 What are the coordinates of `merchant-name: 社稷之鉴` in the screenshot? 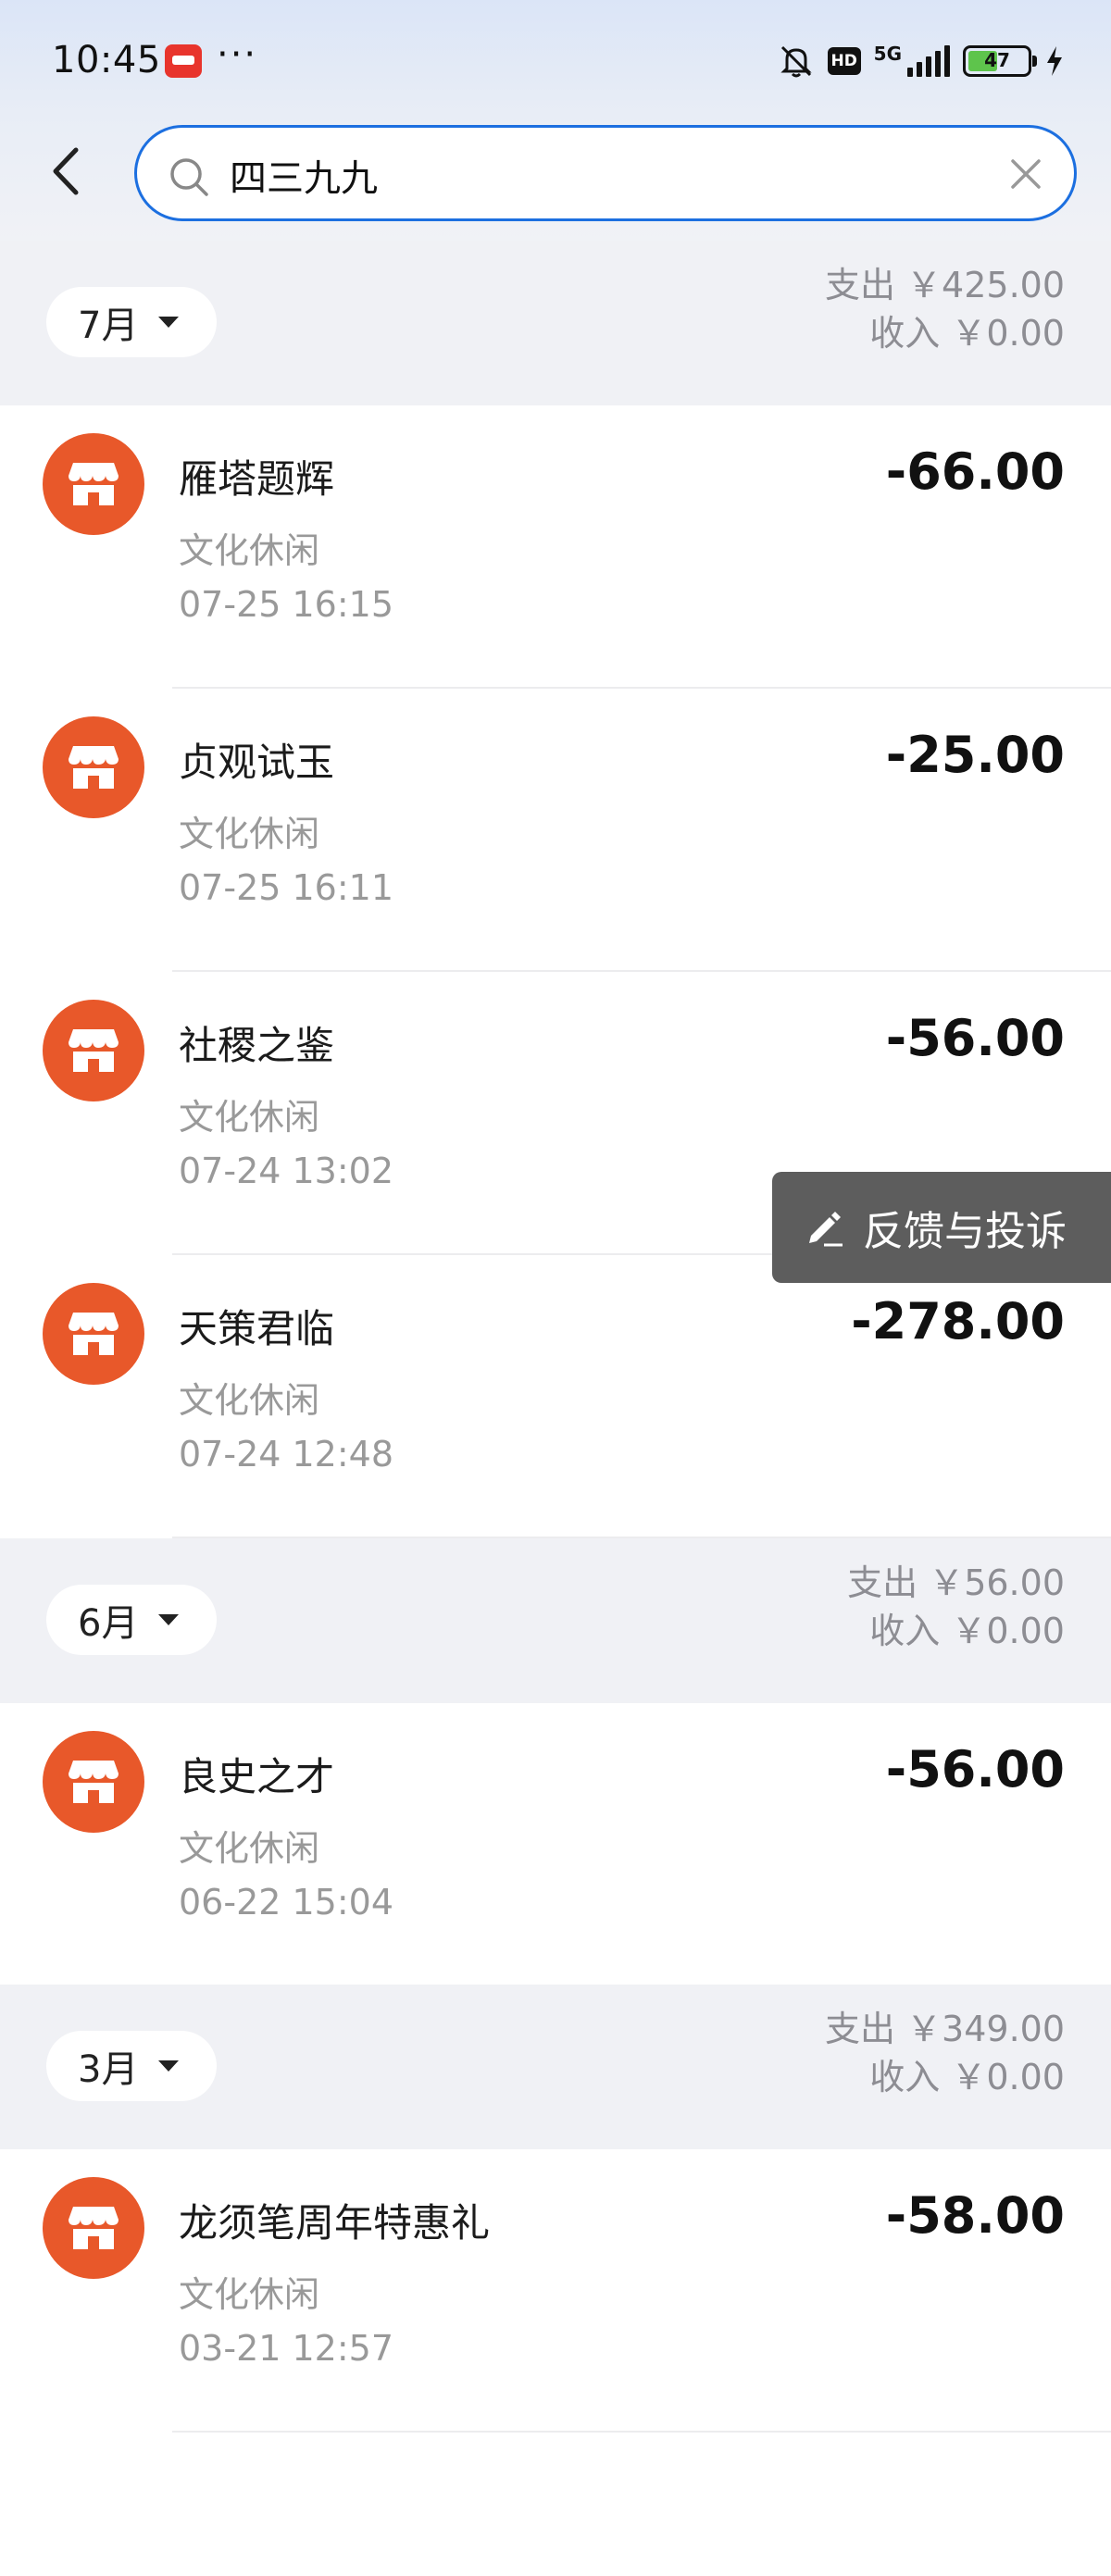 It's located at (257, 1045).